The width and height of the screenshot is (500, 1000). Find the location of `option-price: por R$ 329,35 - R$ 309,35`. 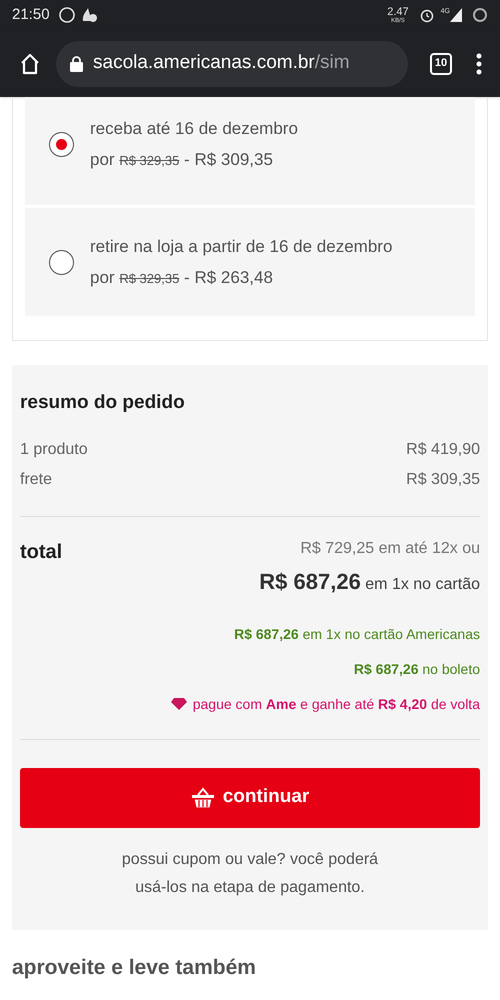

option-price: por R$ 329,35 - R$ 309,35 is located at coordinates (182, 160).